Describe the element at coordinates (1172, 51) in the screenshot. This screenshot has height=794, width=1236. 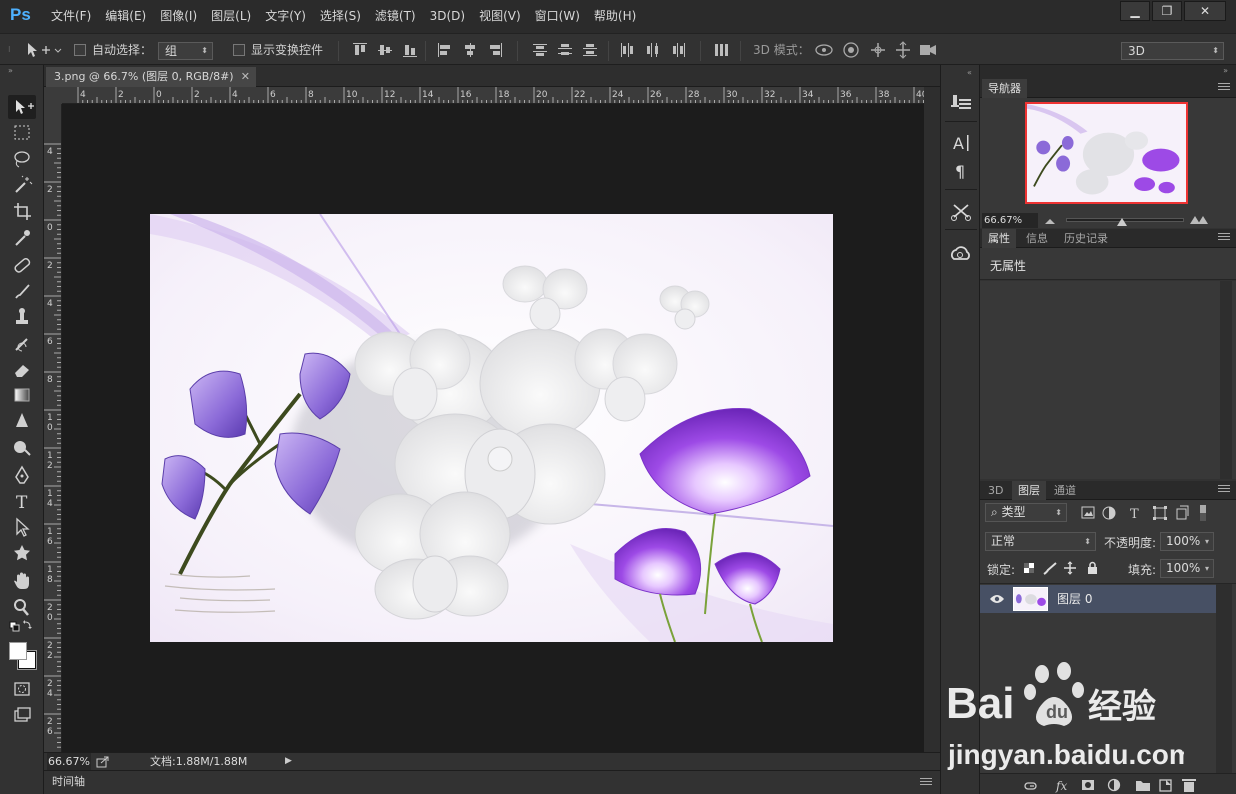
I see `workspace-dropdown: 3D ⬍` at that location.